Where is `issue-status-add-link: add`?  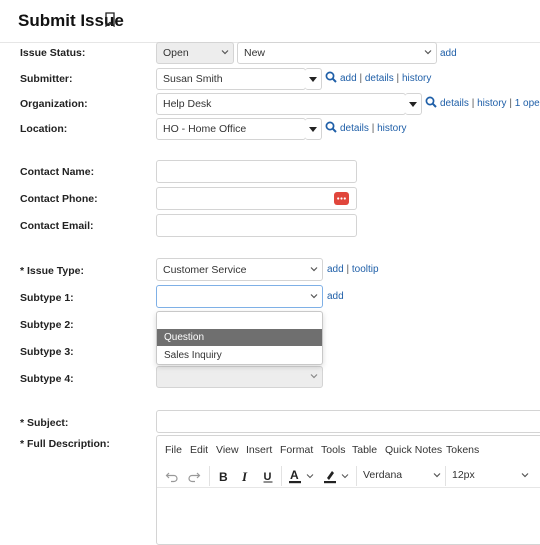
issue-status-add-link: add is located at coordinates (448, 53).